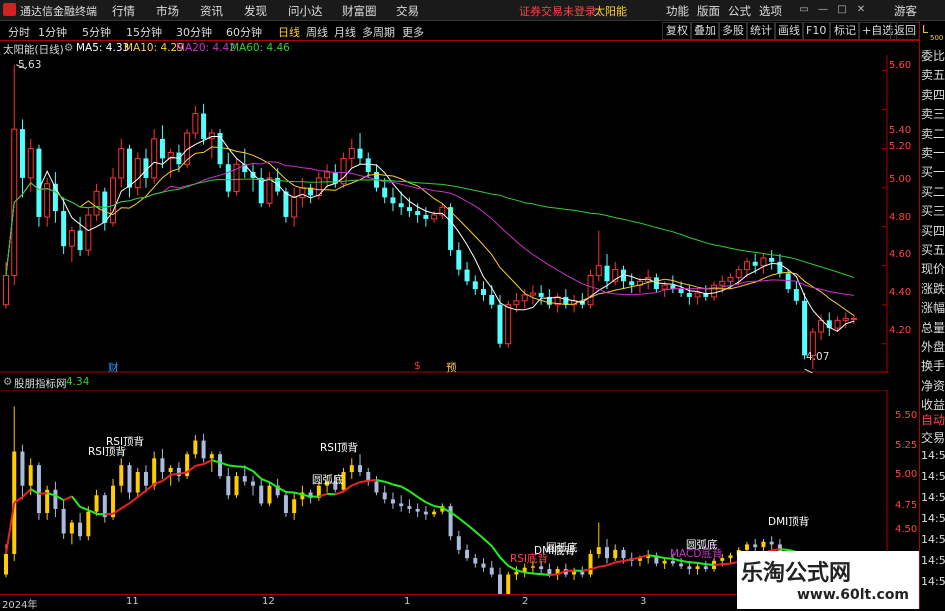  What do you see at coordinates (804, 9) in the screenshot?
I see `panel-icon: ▭` at bounding box center [804, 9].